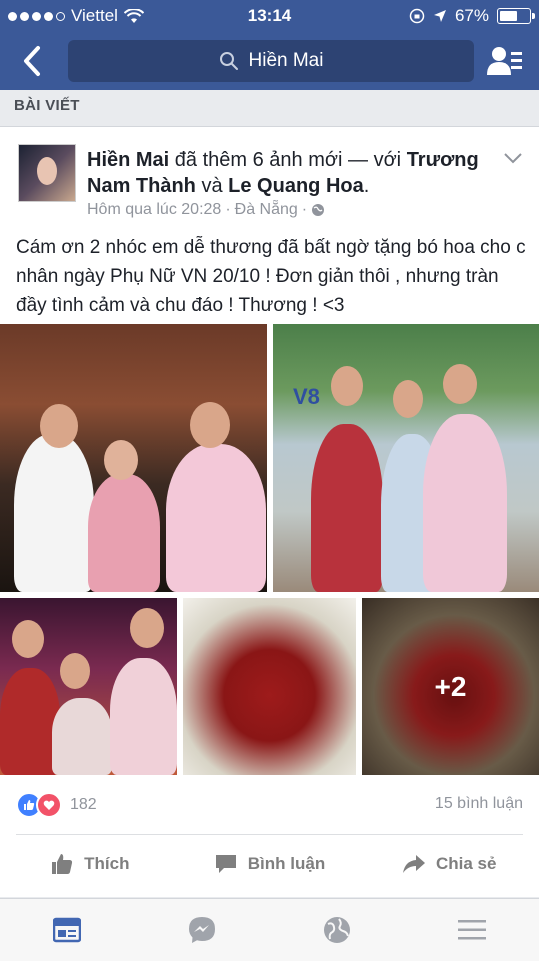 The image size is (539, 961). Describe the element at coordinates (417, 16) in the screenshot. I see `rotation-lock-icon` at that location.